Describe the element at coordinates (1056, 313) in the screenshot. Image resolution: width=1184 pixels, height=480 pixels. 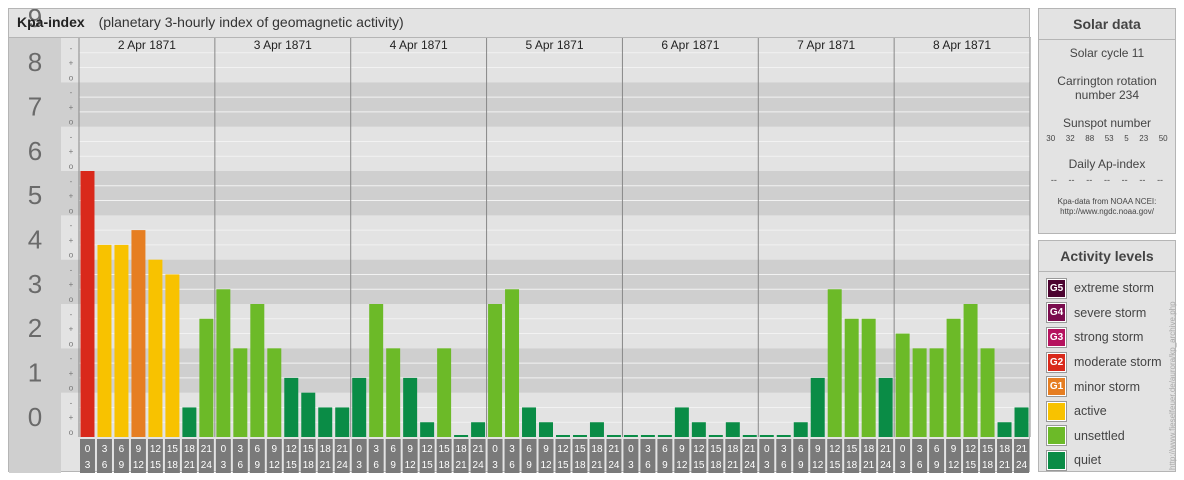
I see `level-swatch: G4` at that location.